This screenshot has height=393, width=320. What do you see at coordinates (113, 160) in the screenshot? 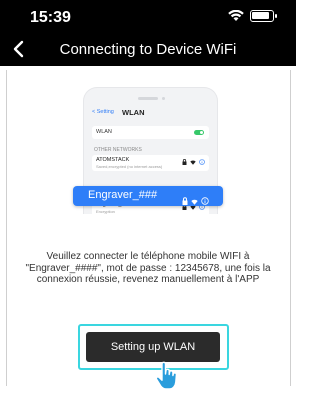
I see `network-name: ATOMSTACK` at bounding box center [113, 160].